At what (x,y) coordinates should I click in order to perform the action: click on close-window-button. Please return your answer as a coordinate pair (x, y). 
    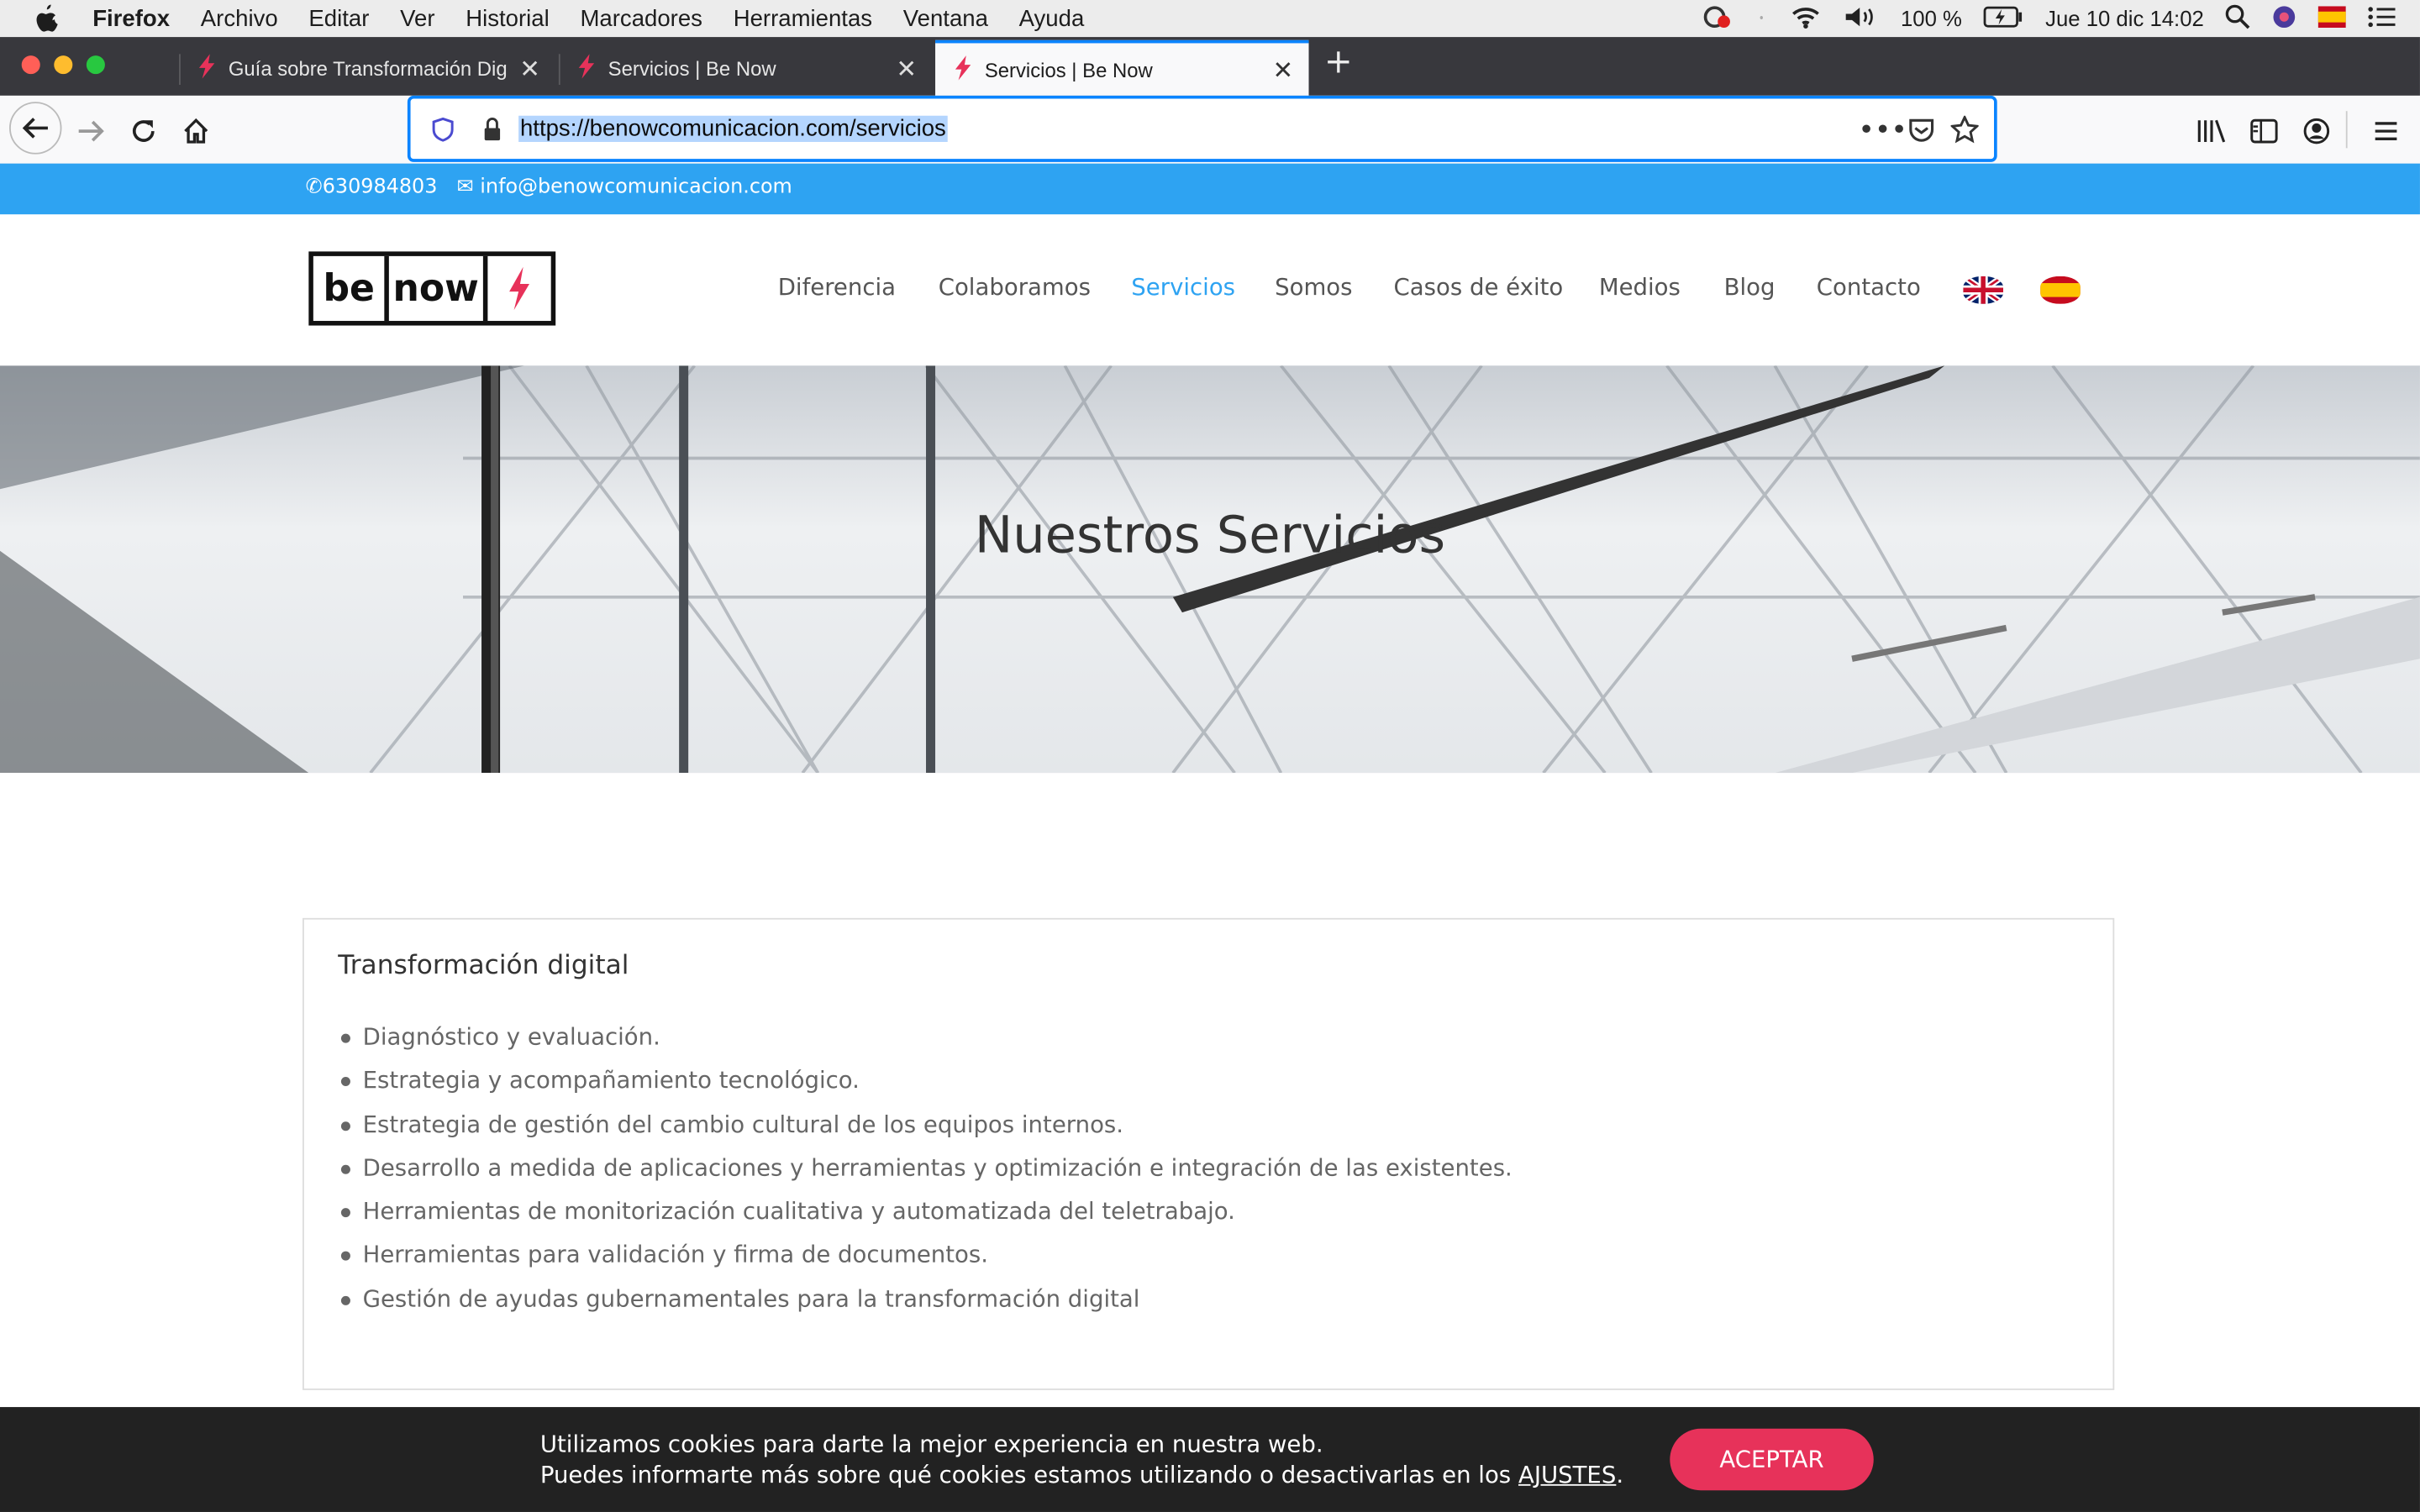
    Looking at the image, I should click on (30, 65).